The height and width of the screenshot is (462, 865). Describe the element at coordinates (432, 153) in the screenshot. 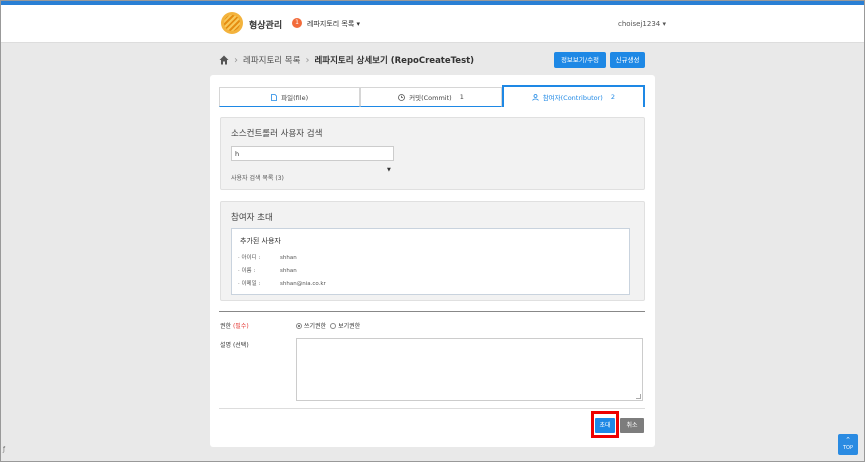

I see `user-search-section: 소스컨트롤러 사용자 검색 ▼ 사용자 검색 목록 (3)` at that location.